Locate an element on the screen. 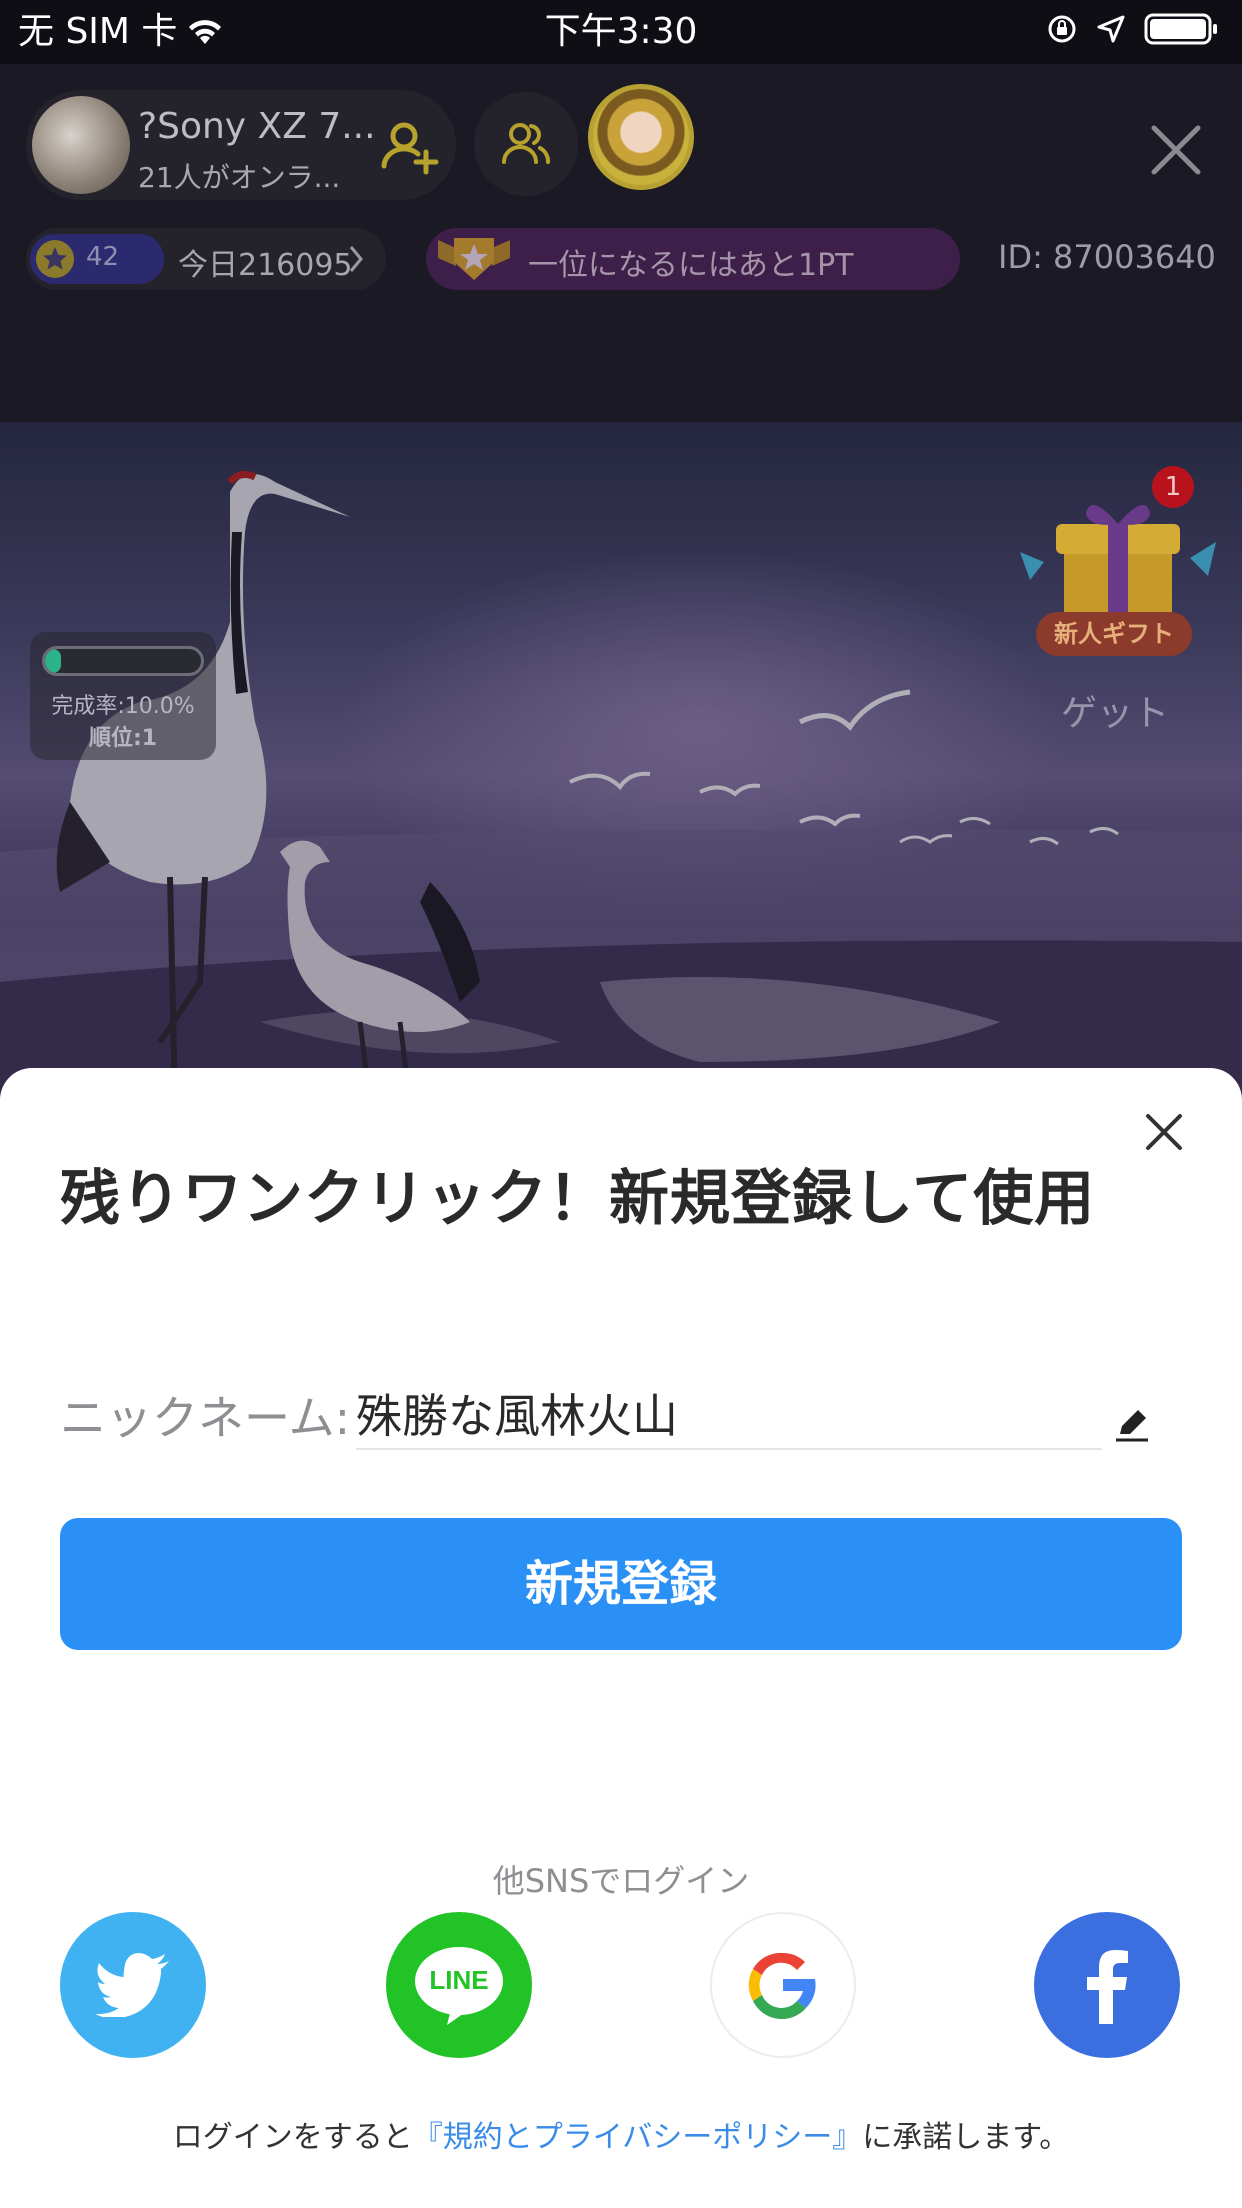  progress-track is located at coordinates (123, 661).